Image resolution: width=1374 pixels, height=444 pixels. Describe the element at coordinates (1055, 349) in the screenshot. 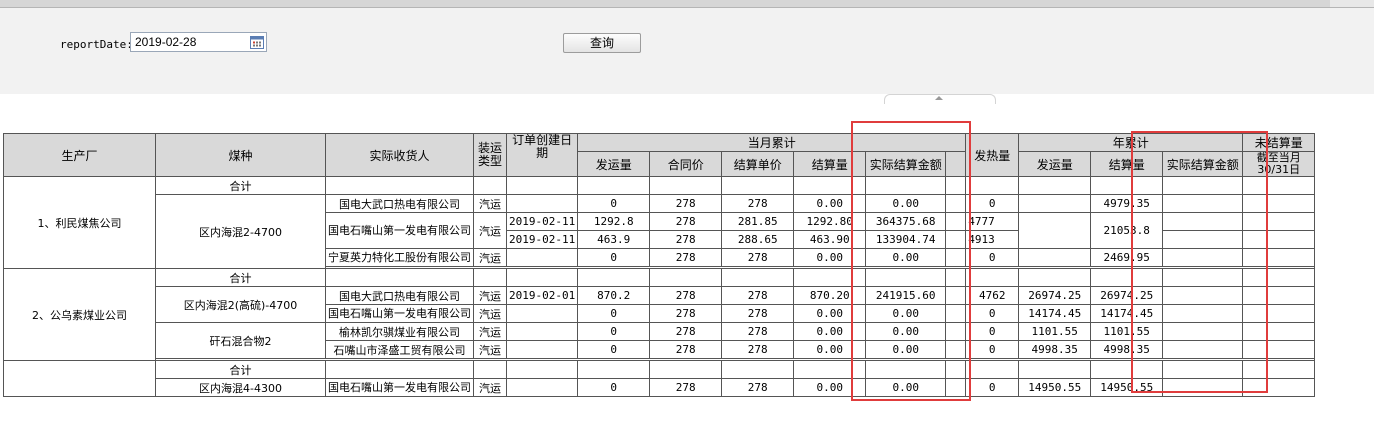

I see `year-ship-cell: 4998.35` at that location.